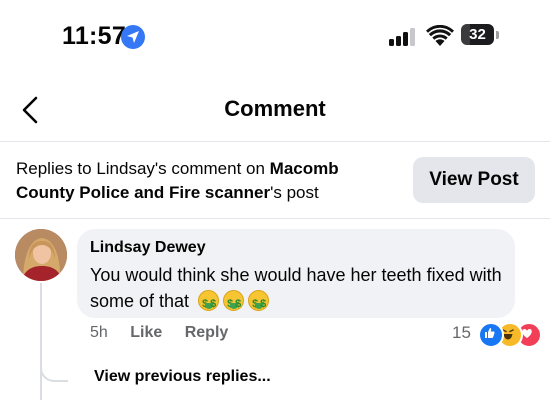 This screenshot has height=400, width=550. Describe the element at coordinates (99, 332) in the screenshot. I see `comment-time: 5h` at that location.